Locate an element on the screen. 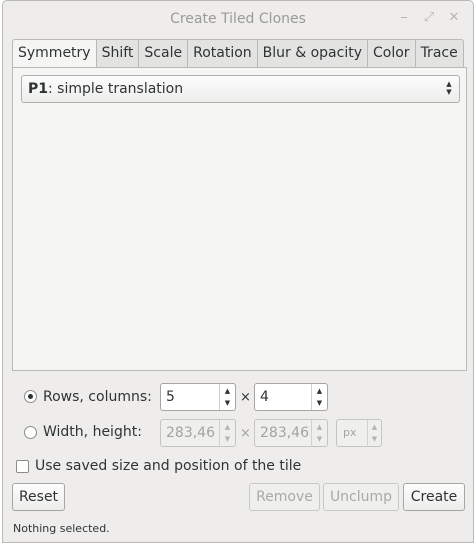 This screenshot has width=476, height=543. status-bar: Nothing selected. is located at coordinates (61, 528).